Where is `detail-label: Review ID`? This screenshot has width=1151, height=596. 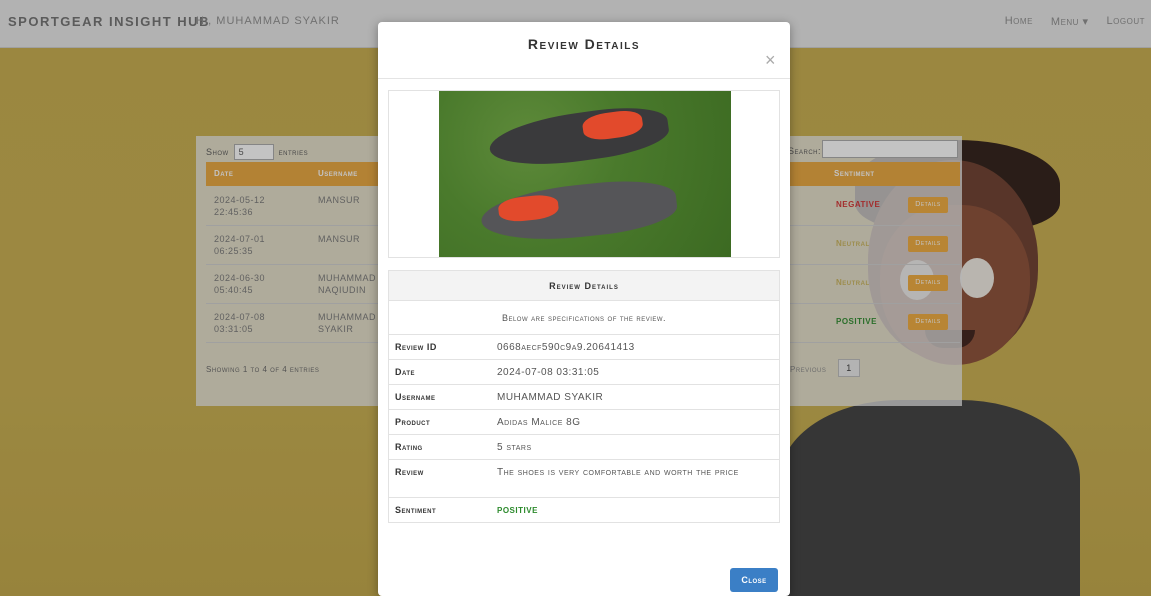 detail-label: Review ID is located at coordinates (416, 347).